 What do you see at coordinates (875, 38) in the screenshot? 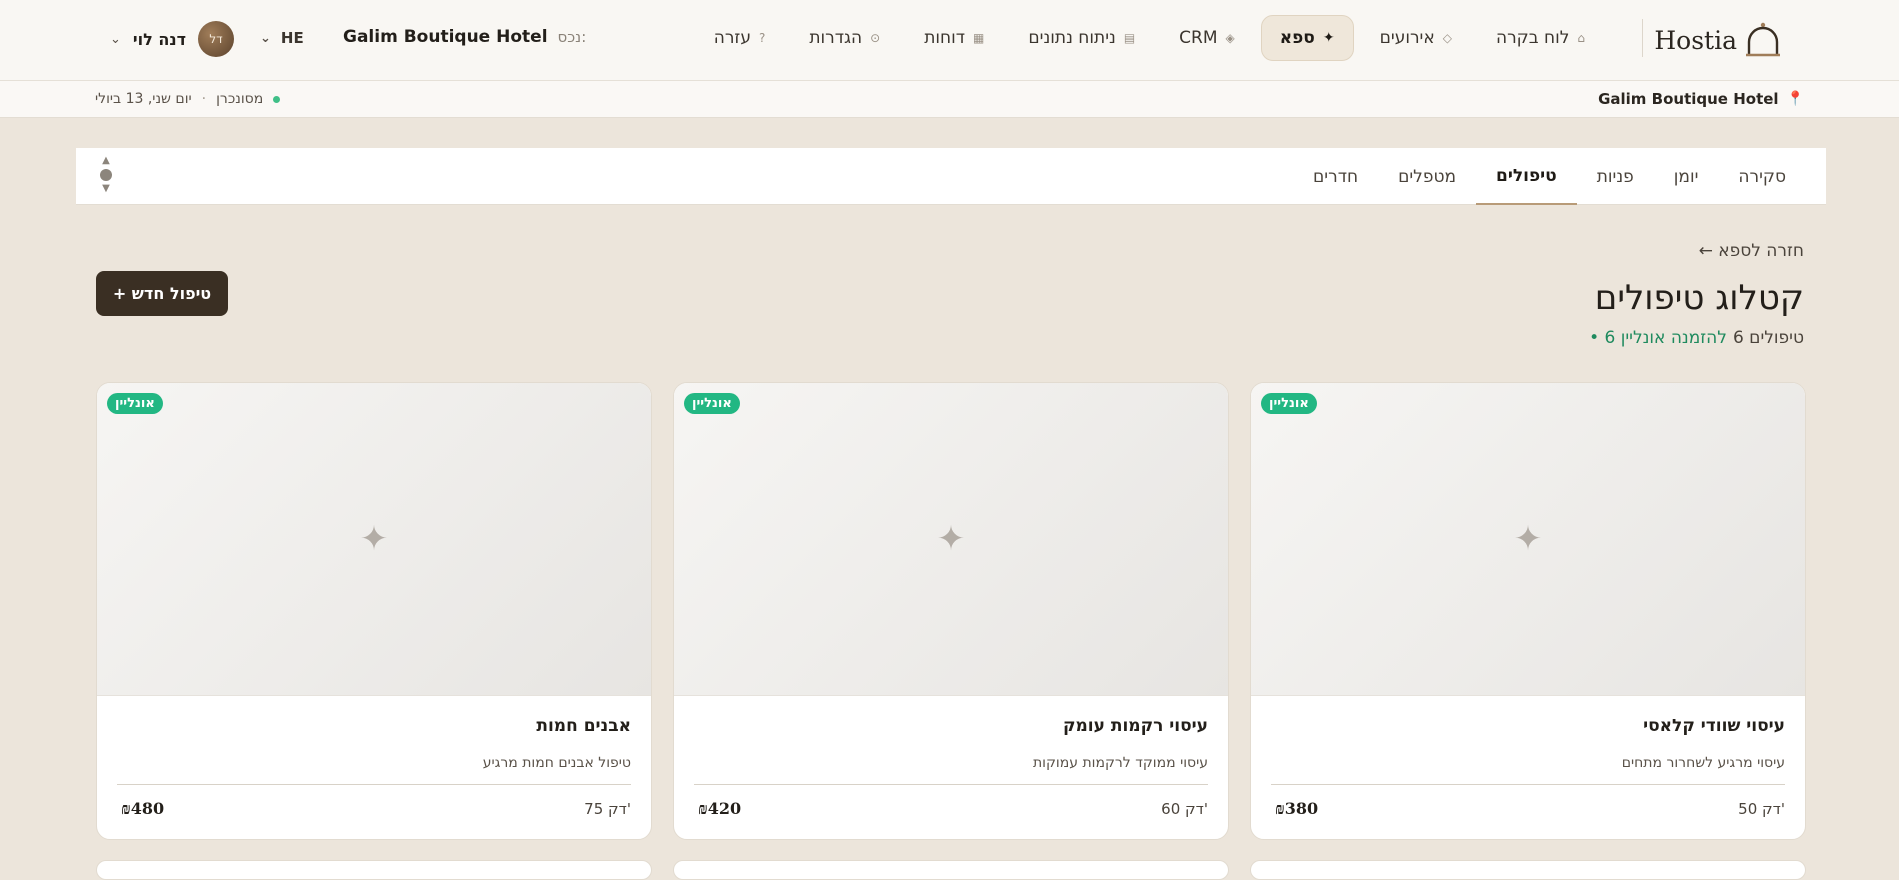
I see `settings-icon: ⊙` at bounding box center [875, 38].